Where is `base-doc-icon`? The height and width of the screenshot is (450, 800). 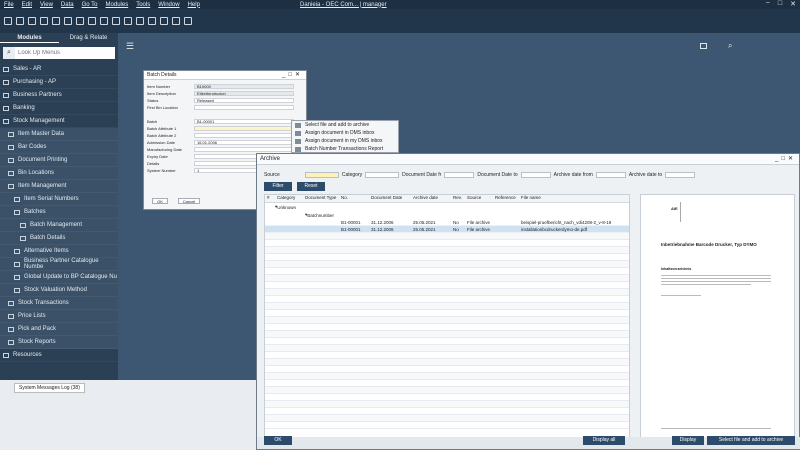
base-doc-icon is located at coordinates (152, 21).